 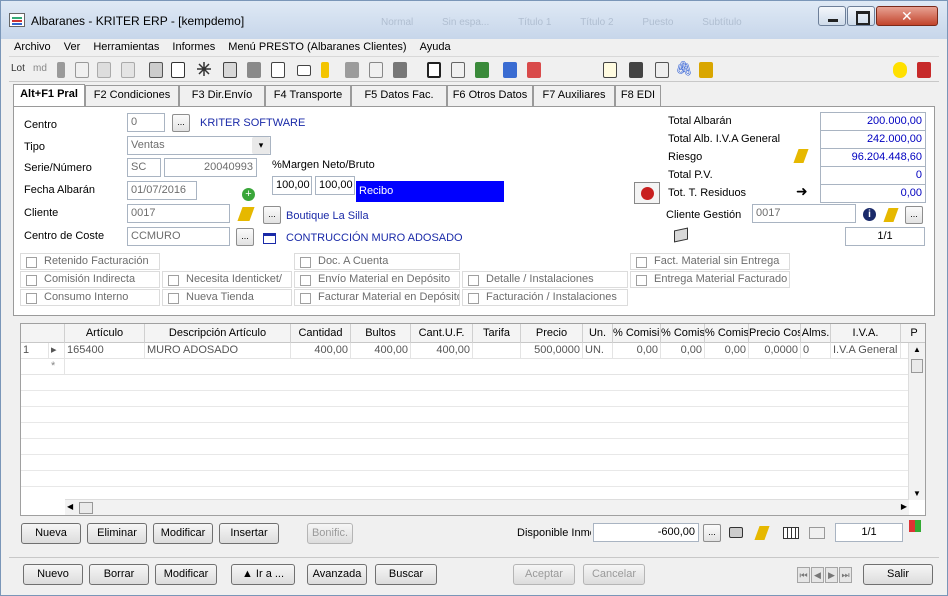 What do you see at coordinates (706, 70) in the screenshot?
I see `clip-icon` at bounding box center [706, 70].